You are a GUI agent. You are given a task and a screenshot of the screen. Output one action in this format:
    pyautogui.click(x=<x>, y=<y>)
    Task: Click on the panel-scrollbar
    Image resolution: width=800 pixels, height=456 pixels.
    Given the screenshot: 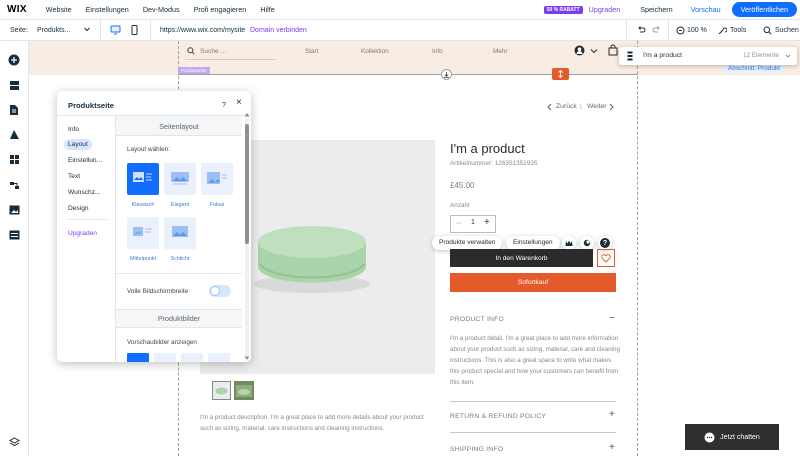 What is the action you would take?
    pyautogui.click(x=247, y=238)
    